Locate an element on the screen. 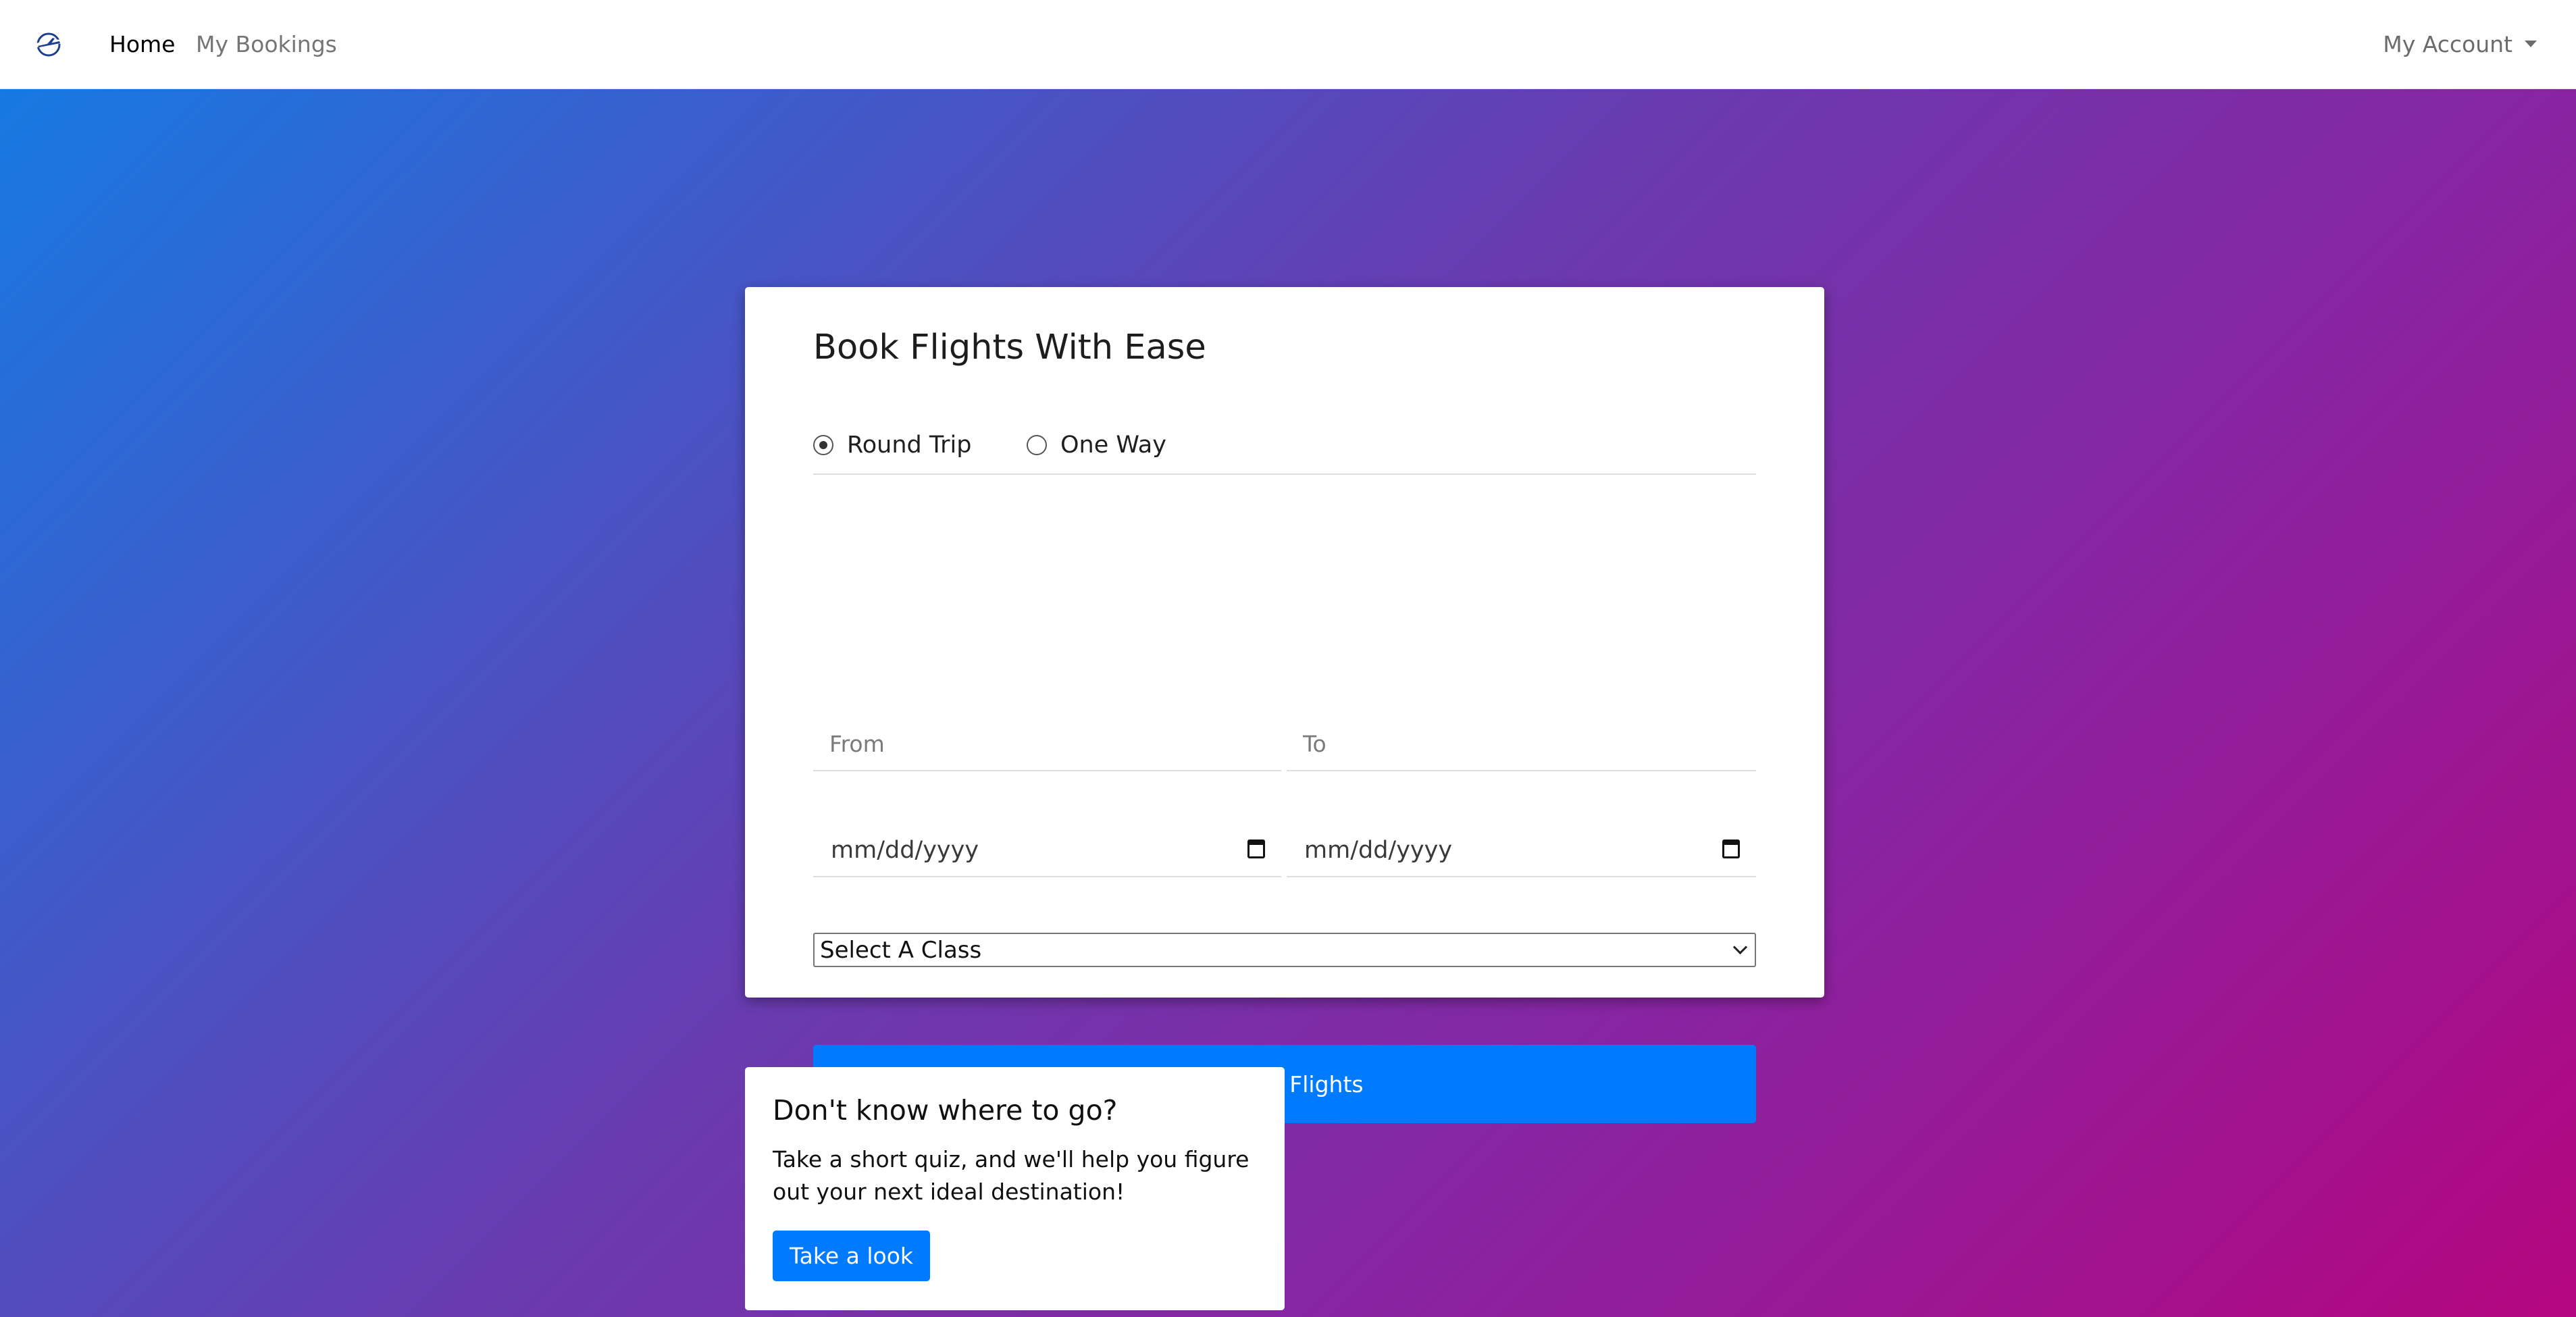 The image size is (2576, 1317). caret-down-icon is located at coordinates (2531, 43).